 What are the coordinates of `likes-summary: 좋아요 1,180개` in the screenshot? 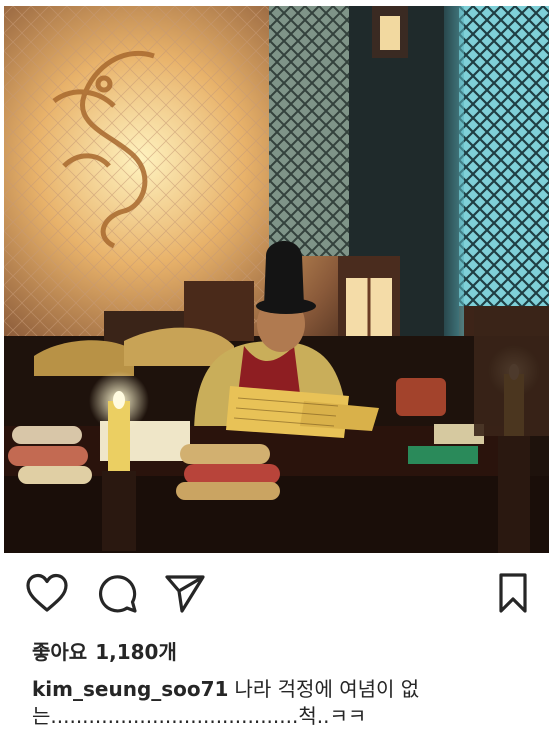 It's located at (104, 650).